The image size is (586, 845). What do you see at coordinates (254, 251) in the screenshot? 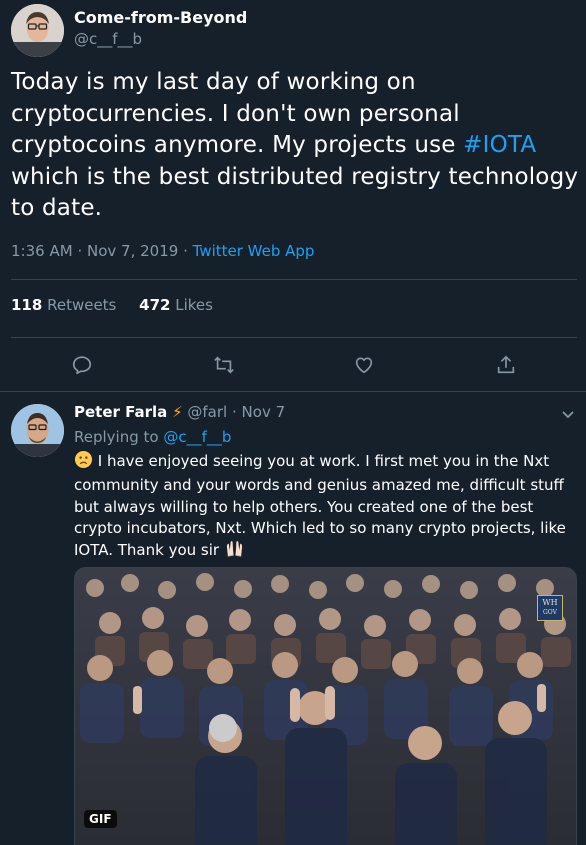
I see `tweet-source: Twitter Web App` at bounding box center [254, 251].